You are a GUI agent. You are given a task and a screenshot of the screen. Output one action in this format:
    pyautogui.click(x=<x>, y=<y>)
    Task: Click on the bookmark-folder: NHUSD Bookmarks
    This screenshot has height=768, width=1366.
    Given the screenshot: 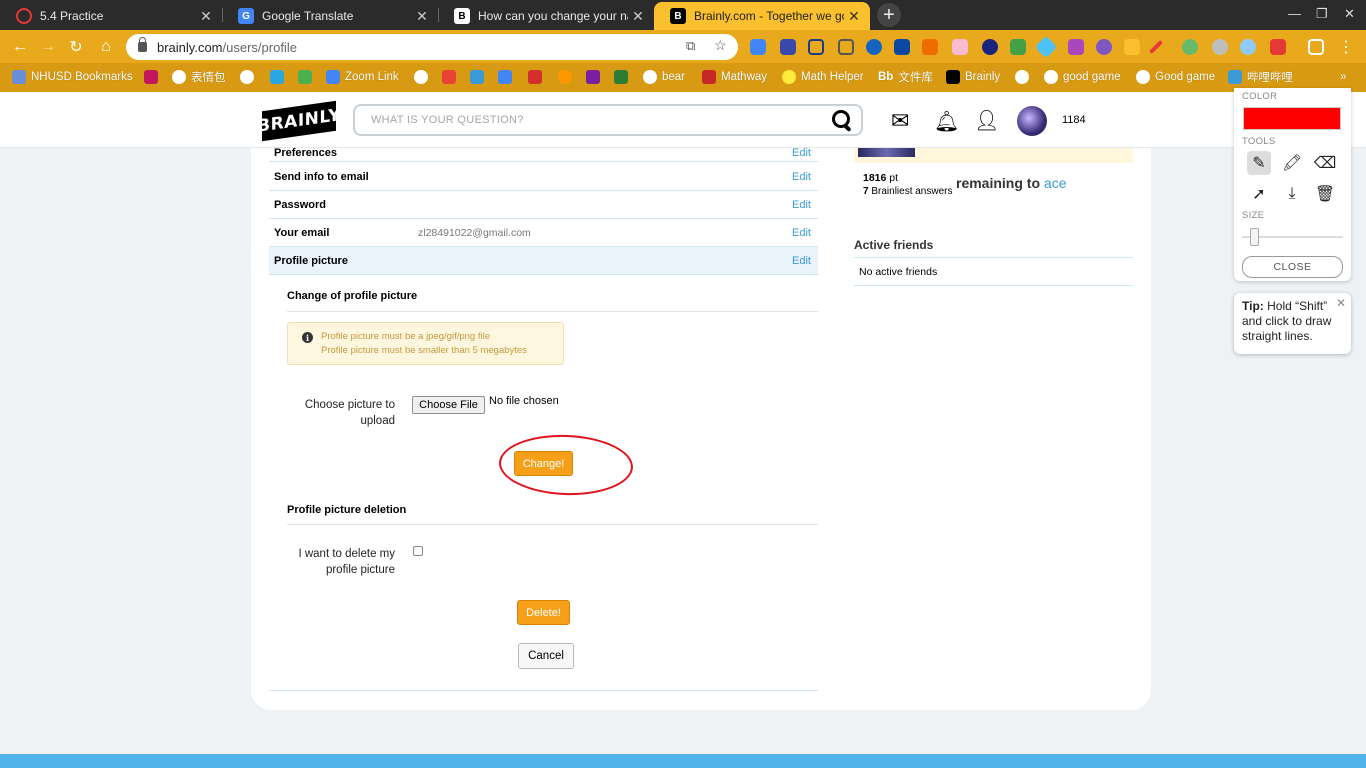 What is the action you would take?
    pyautogui.click(x=72, y=77)
    